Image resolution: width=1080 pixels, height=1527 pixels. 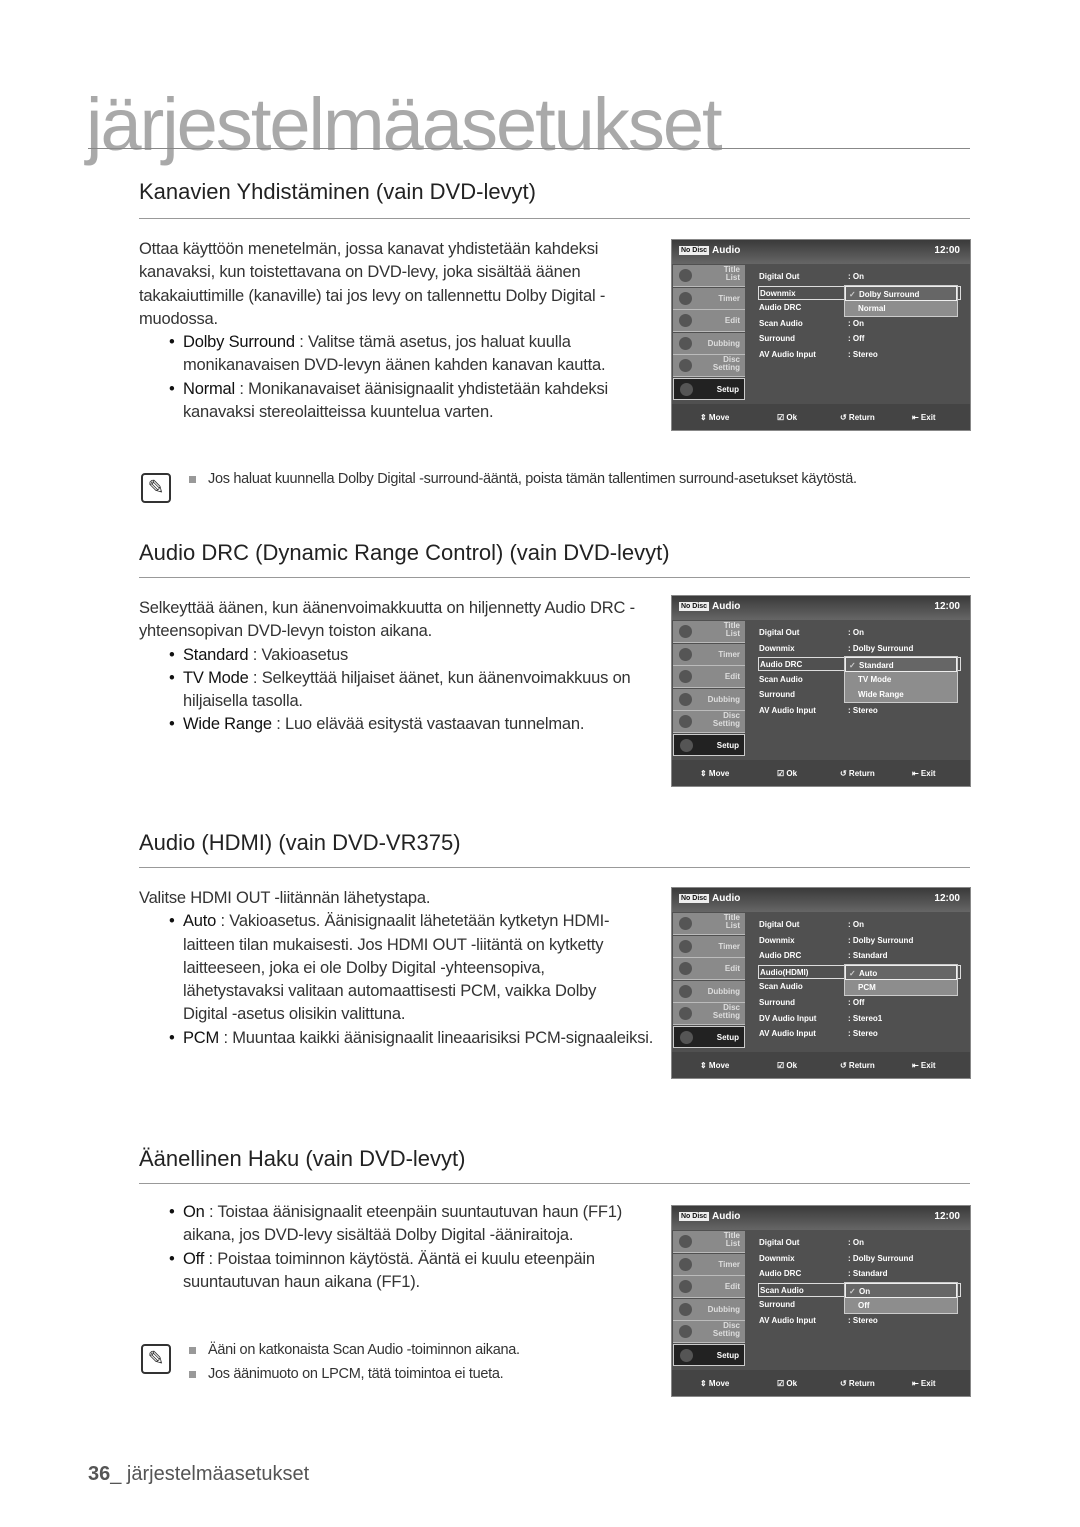 I want to click on disc-icon, so click(x=685, y=721).